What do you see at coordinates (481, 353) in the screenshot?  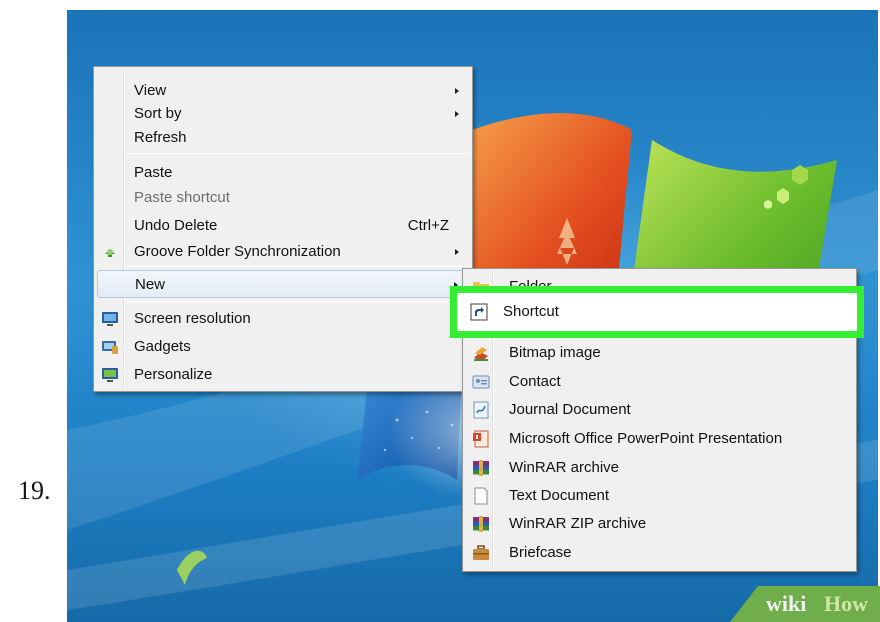 I see `paint-icon` at bounding box center [481, 353].